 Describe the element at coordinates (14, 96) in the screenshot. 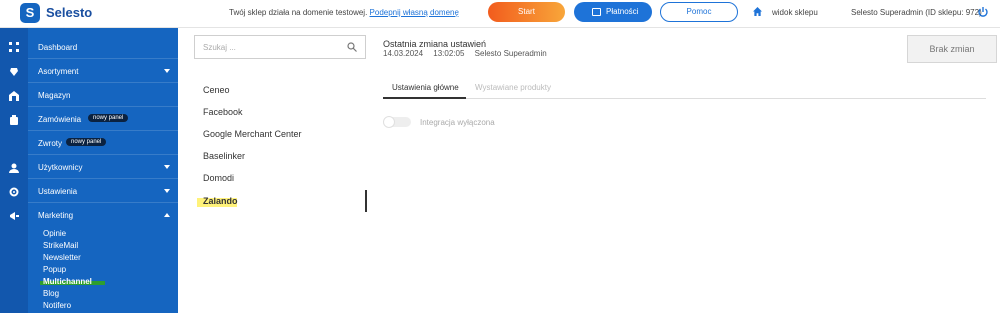

I see `warehouse-icon` at that location.